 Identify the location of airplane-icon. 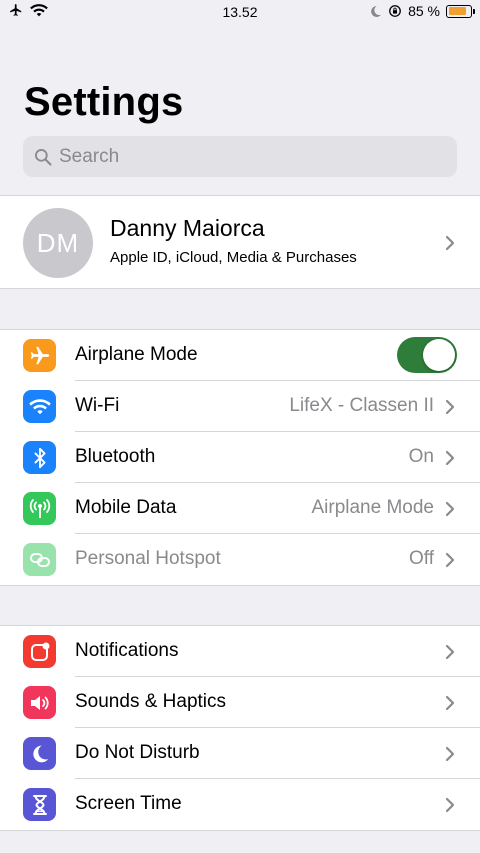
(39, 355).